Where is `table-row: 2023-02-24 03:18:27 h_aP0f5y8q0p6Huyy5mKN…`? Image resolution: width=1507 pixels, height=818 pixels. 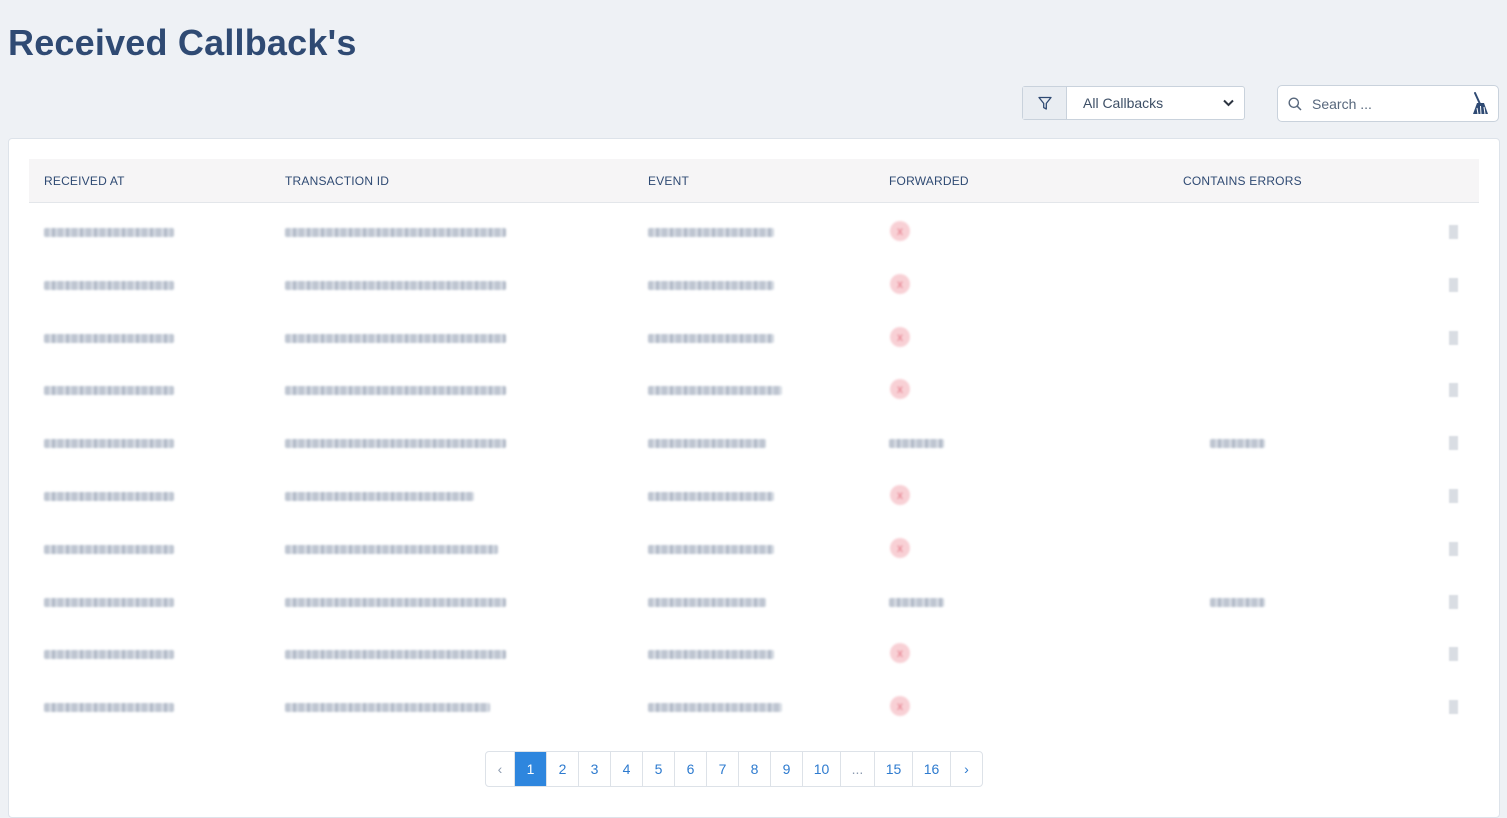
table-row: 2023-02-24 03:18:27 h_aP0f5y8q0p6Huyy5mKN… is located at coordinates (754, 286).